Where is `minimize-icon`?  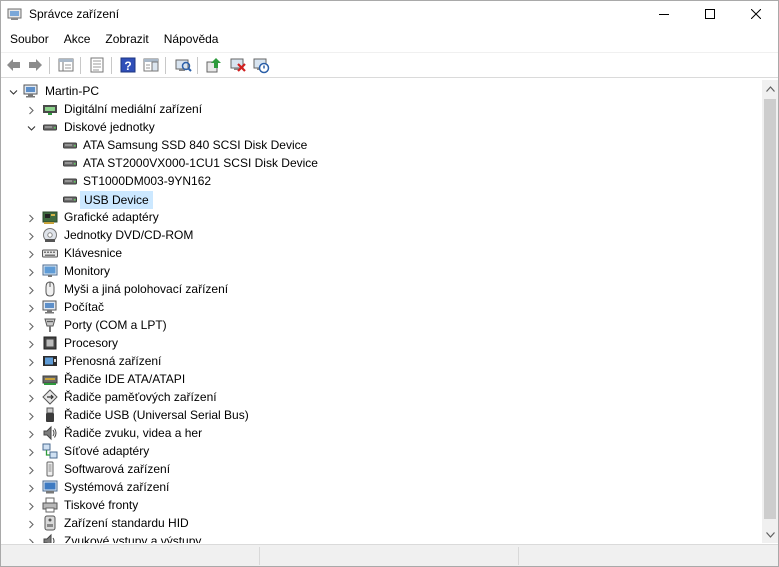
minimize-icon is located at coordinates (664, 14).